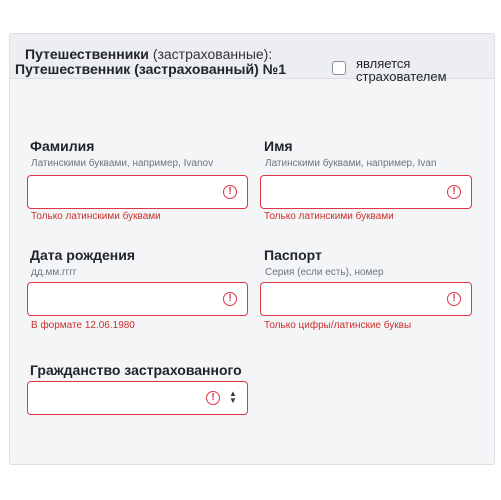  What do you see at coordinates (87, 54) in the screenshot?
I see `travelers-title: Путешественники` at bounding box center [87, 54].